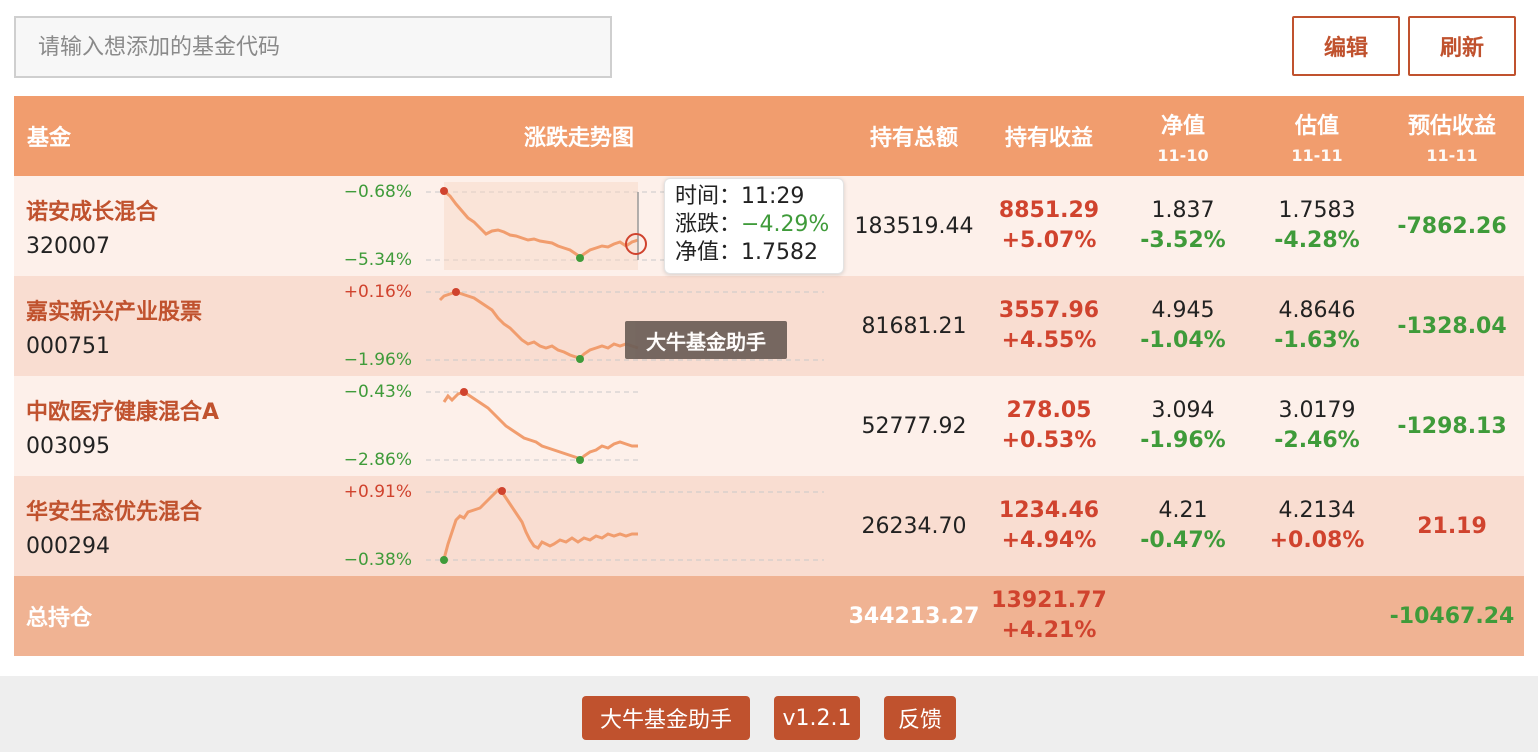  I want to click on tooltip-nav: 1.7582, so click(779, 252).